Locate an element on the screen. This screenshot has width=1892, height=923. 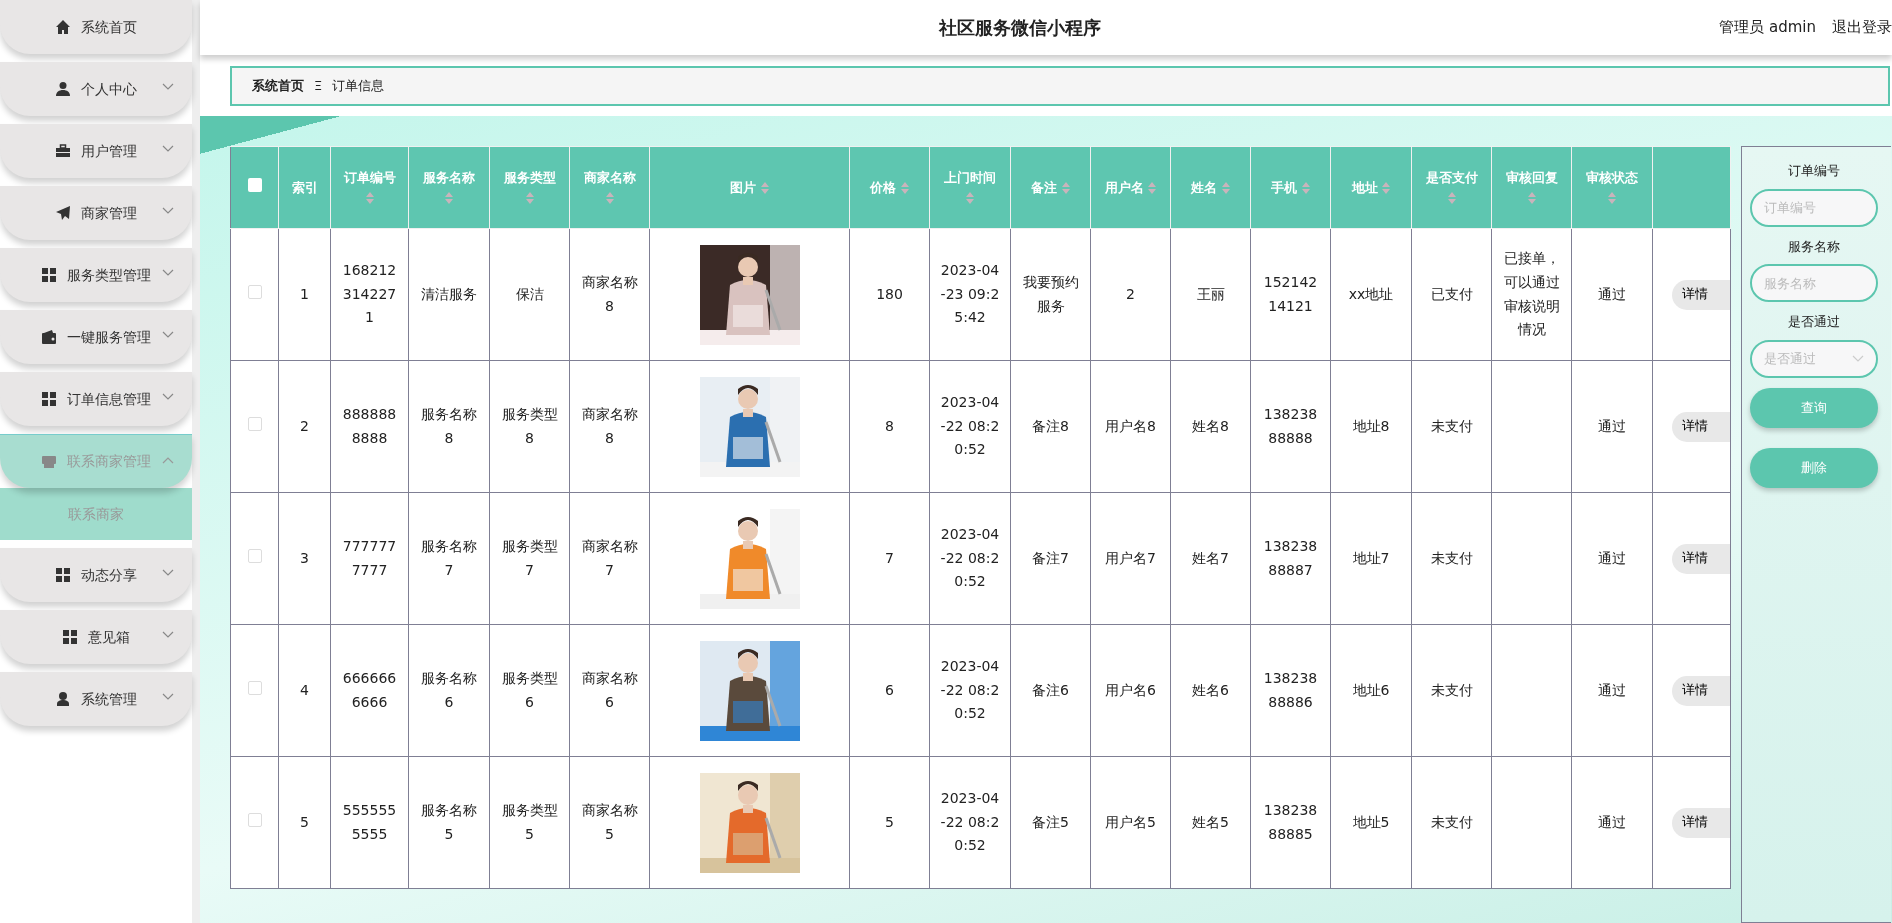
column-header: 价格 is located at coordinates (889, 187).